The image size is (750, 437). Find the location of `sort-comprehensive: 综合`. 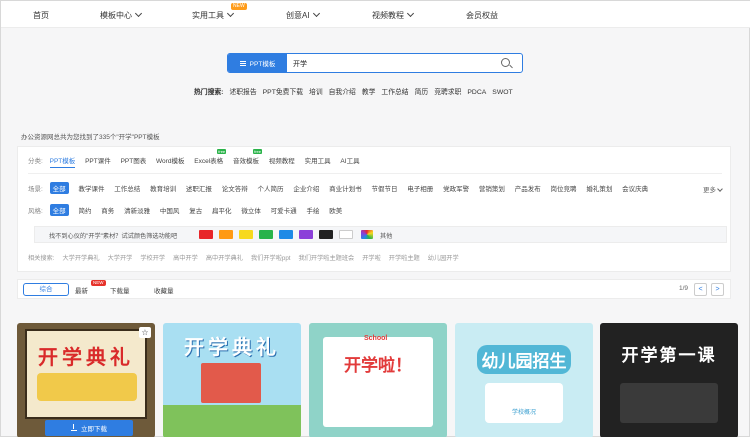

sort-comprehensive: 综合 is located at coordinates (46, 289).